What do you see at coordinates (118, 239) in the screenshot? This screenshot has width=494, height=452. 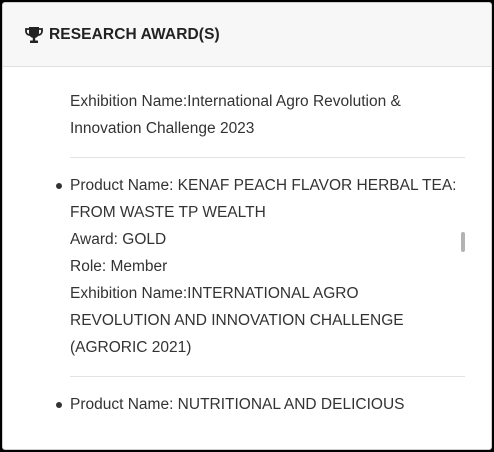 I see `award-level: Award: GOLD` at bounding box center [118, 239].